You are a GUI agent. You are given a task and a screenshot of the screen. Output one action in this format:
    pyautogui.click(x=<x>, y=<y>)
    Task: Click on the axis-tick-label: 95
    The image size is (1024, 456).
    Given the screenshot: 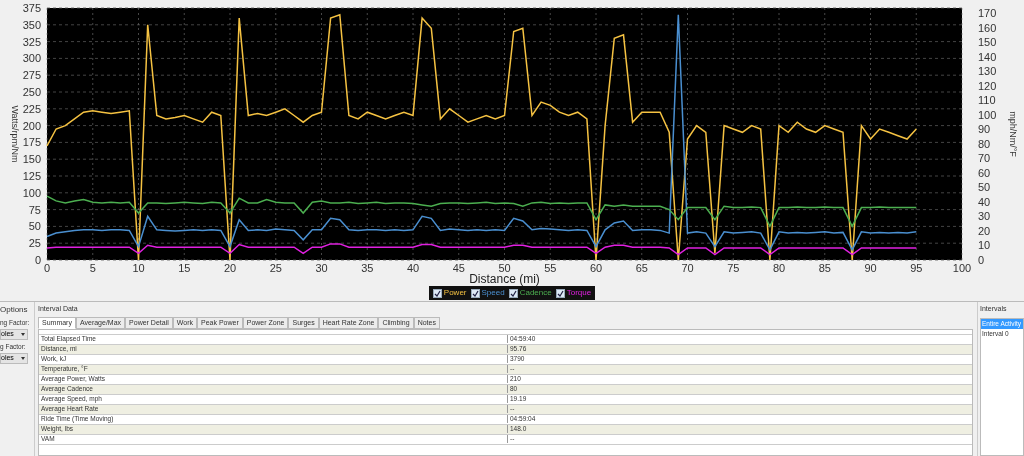 What is the action you would take?
    pyautogui.click(x=916, y=268)
    